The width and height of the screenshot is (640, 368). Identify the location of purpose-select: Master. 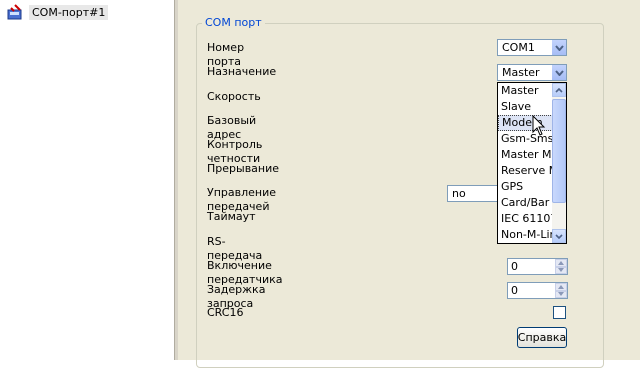
(532, 72).